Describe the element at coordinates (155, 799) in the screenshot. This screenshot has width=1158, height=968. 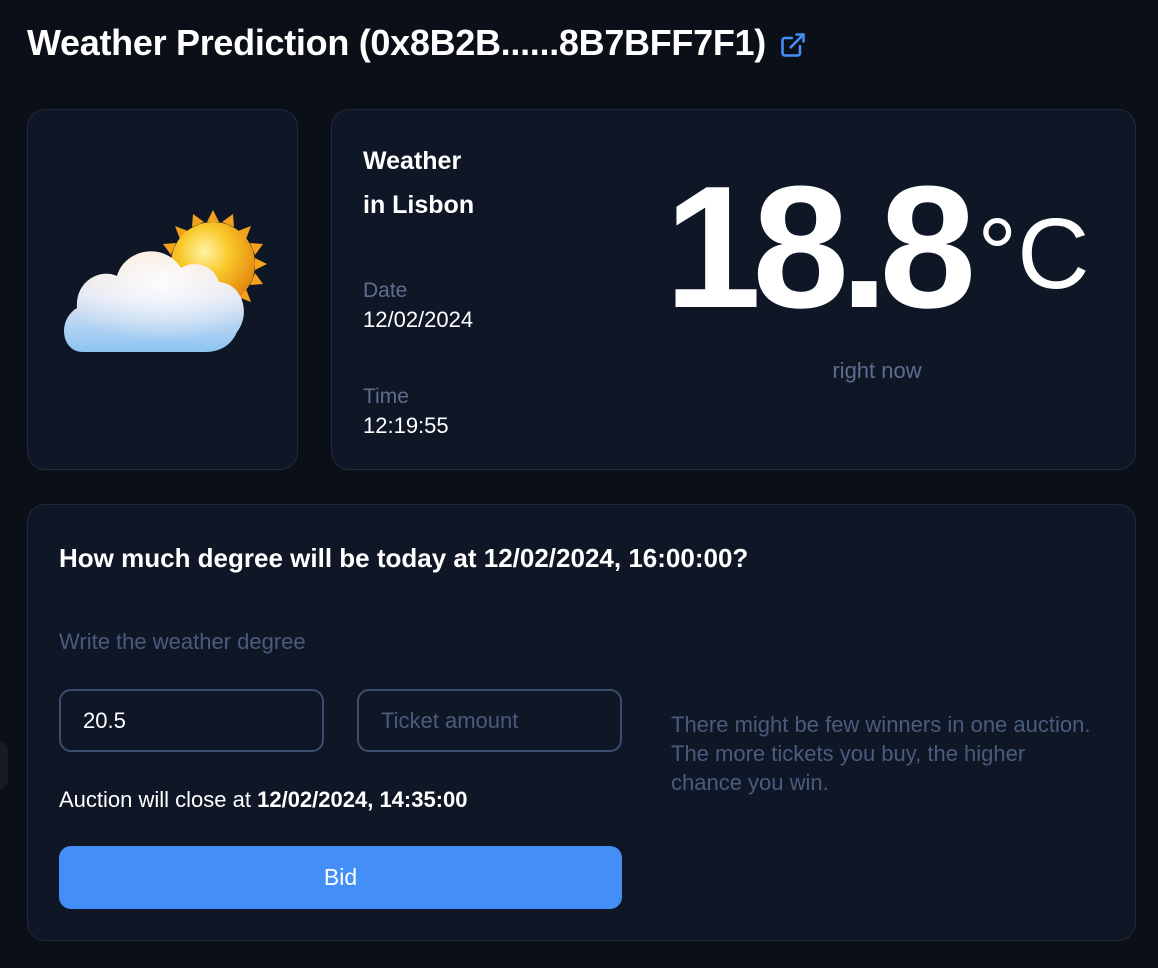
I see `auction-close-label: Auction will close at` at that location.